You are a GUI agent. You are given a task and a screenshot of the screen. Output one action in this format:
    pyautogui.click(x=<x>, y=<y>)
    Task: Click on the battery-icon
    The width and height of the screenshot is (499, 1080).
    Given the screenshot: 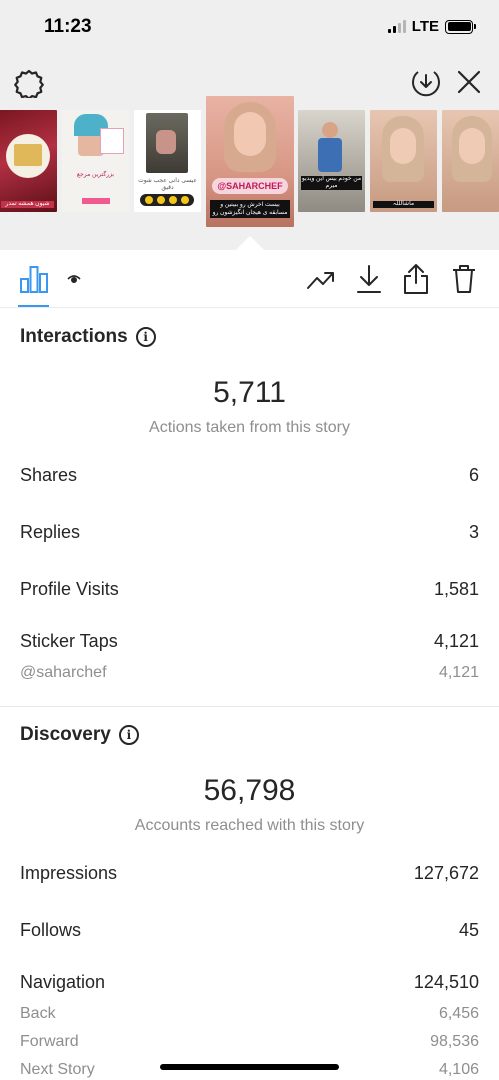 What is the action you would take?
    pyautogui.click(x=460, y=26)
    